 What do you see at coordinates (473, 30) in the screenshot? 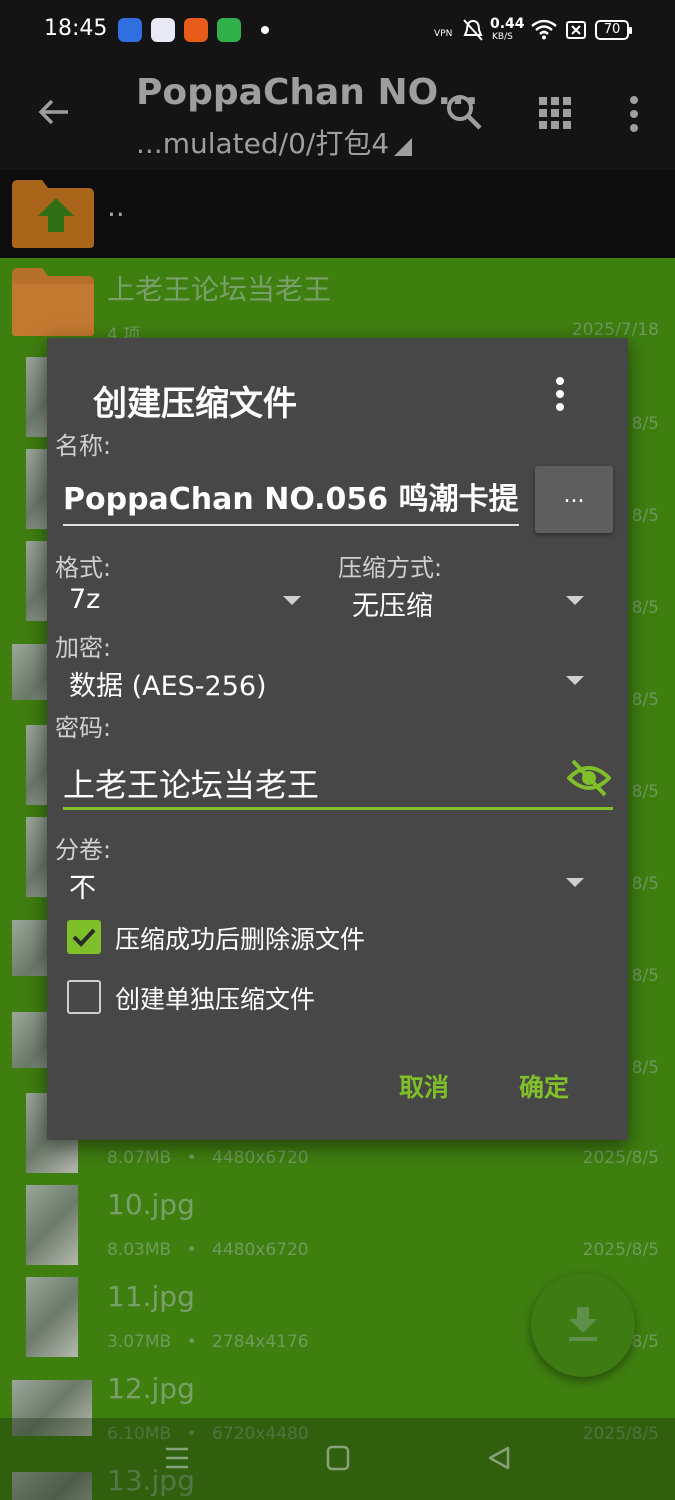
I see `mute-icon` at bounding box center [473, 30].